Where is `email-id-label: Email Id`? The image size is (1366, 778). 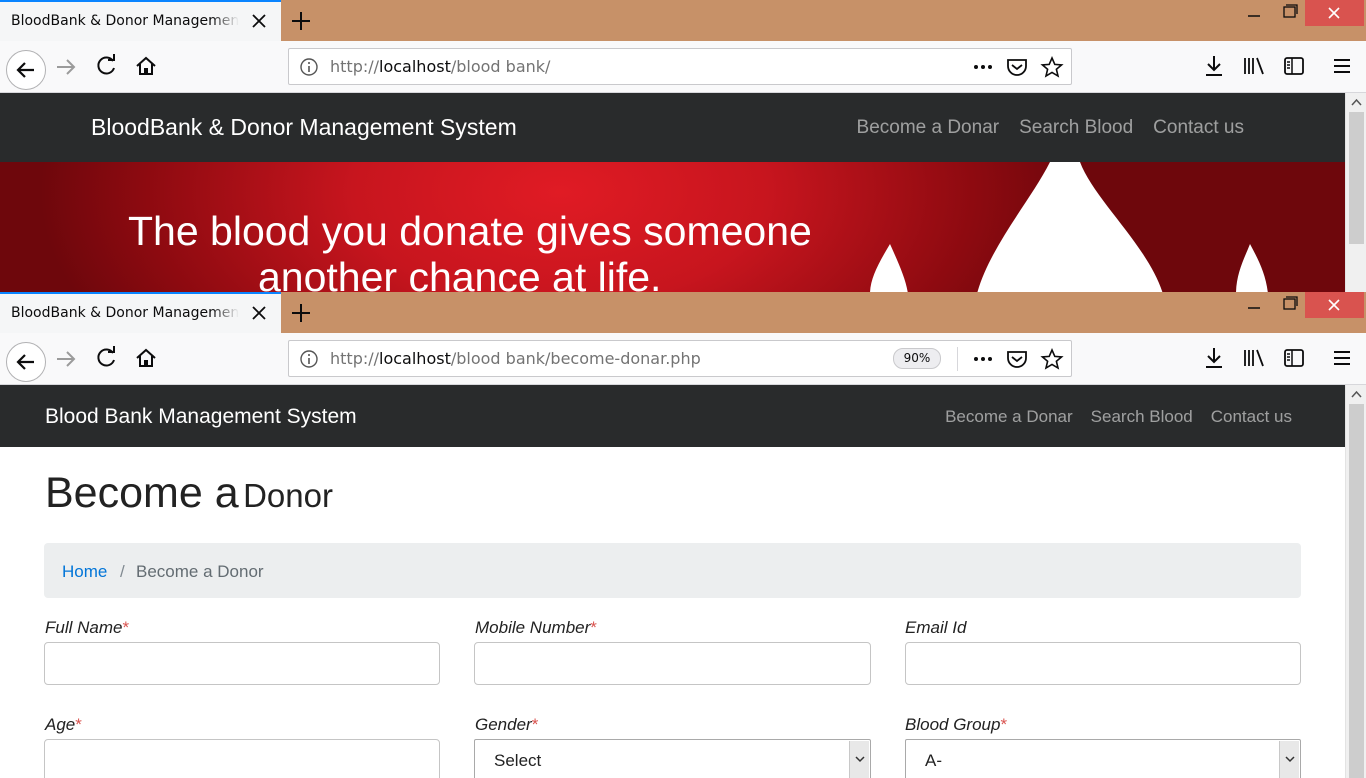 email-id-label: Email Id is located at coordinates (936, 627).